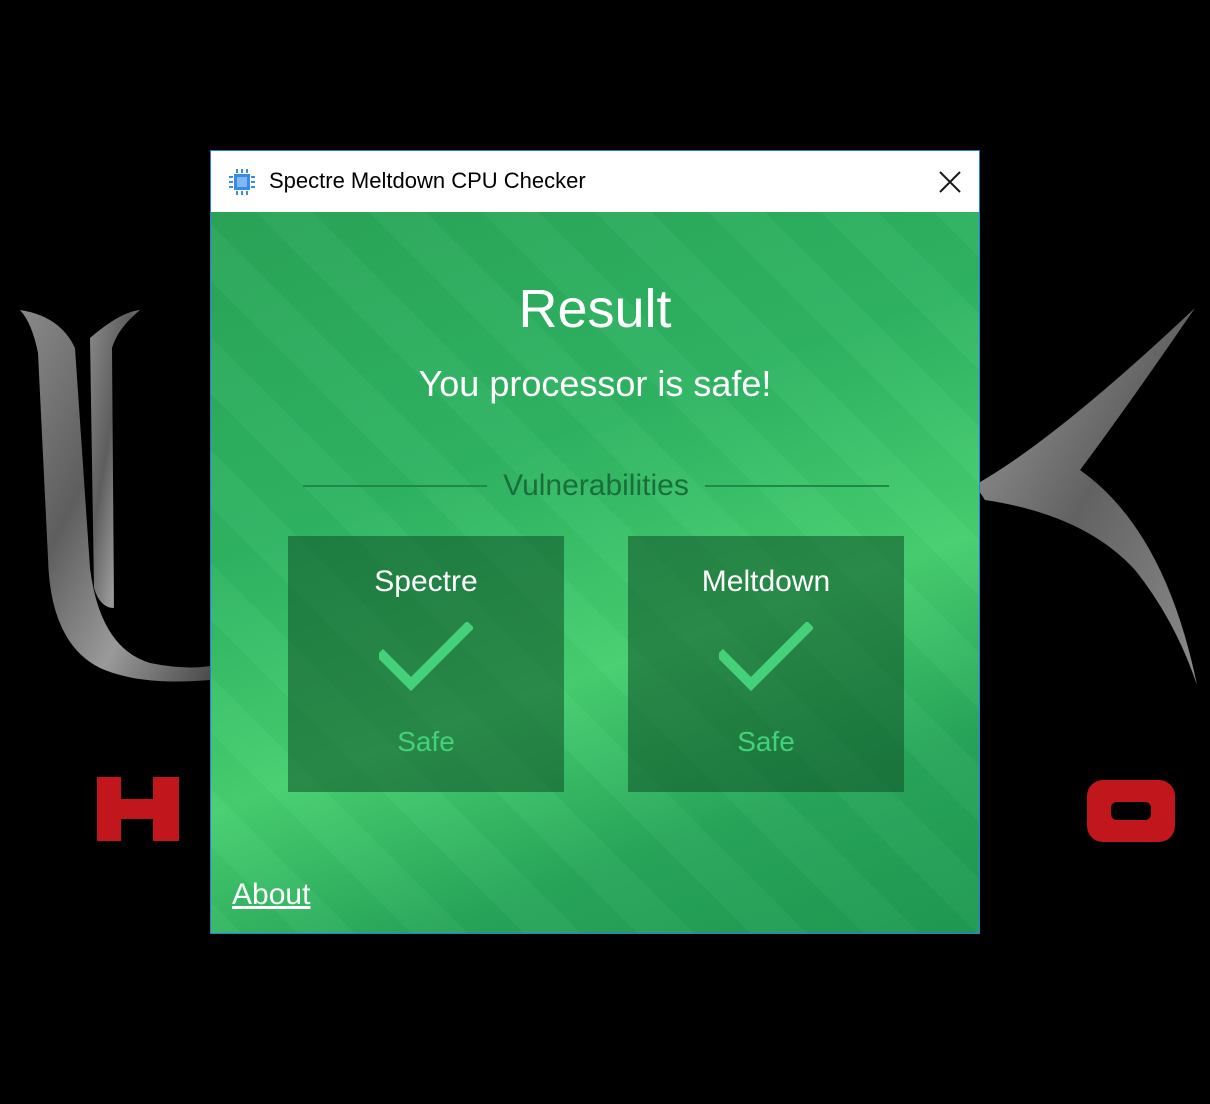 The height and width of the screenshot is (1104, 1210). What do you see at coordinates (595, 309) in the screenshot?
I see `result-heading: Result` at bounding box center [595, 309].